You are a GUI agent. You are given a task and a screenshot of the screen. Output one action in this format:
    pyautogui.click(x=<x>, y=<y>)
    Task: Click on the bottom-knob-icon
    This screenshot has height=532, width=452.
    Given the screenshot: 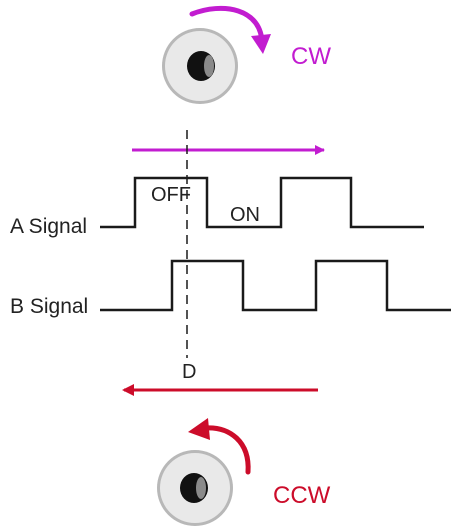 What is the action you would take?
    pyautogui.click(x=195, y=488)
    